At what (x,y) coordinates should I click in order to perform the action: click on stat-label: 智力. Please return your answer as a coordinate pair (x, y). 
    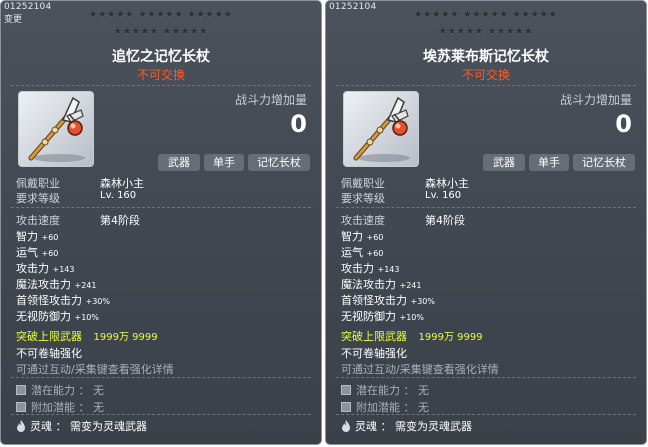
    Looking at the image, I should click on (27, 236).